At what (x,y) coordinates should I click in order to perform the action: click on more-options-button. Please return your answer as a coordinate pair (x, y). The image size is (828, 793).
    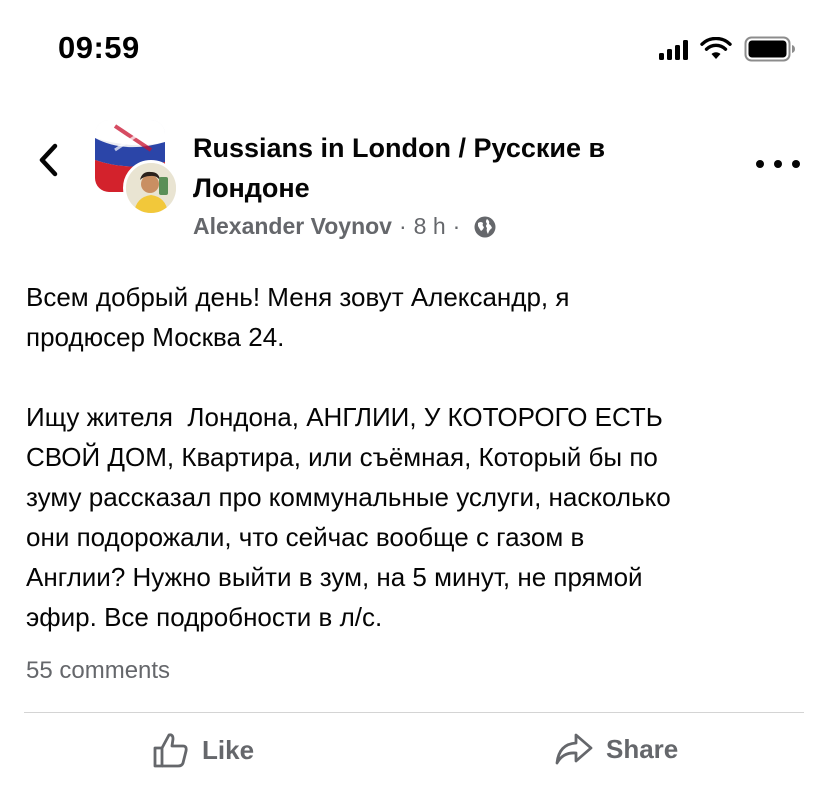
    Looking at the image, I should click on (778, 164).